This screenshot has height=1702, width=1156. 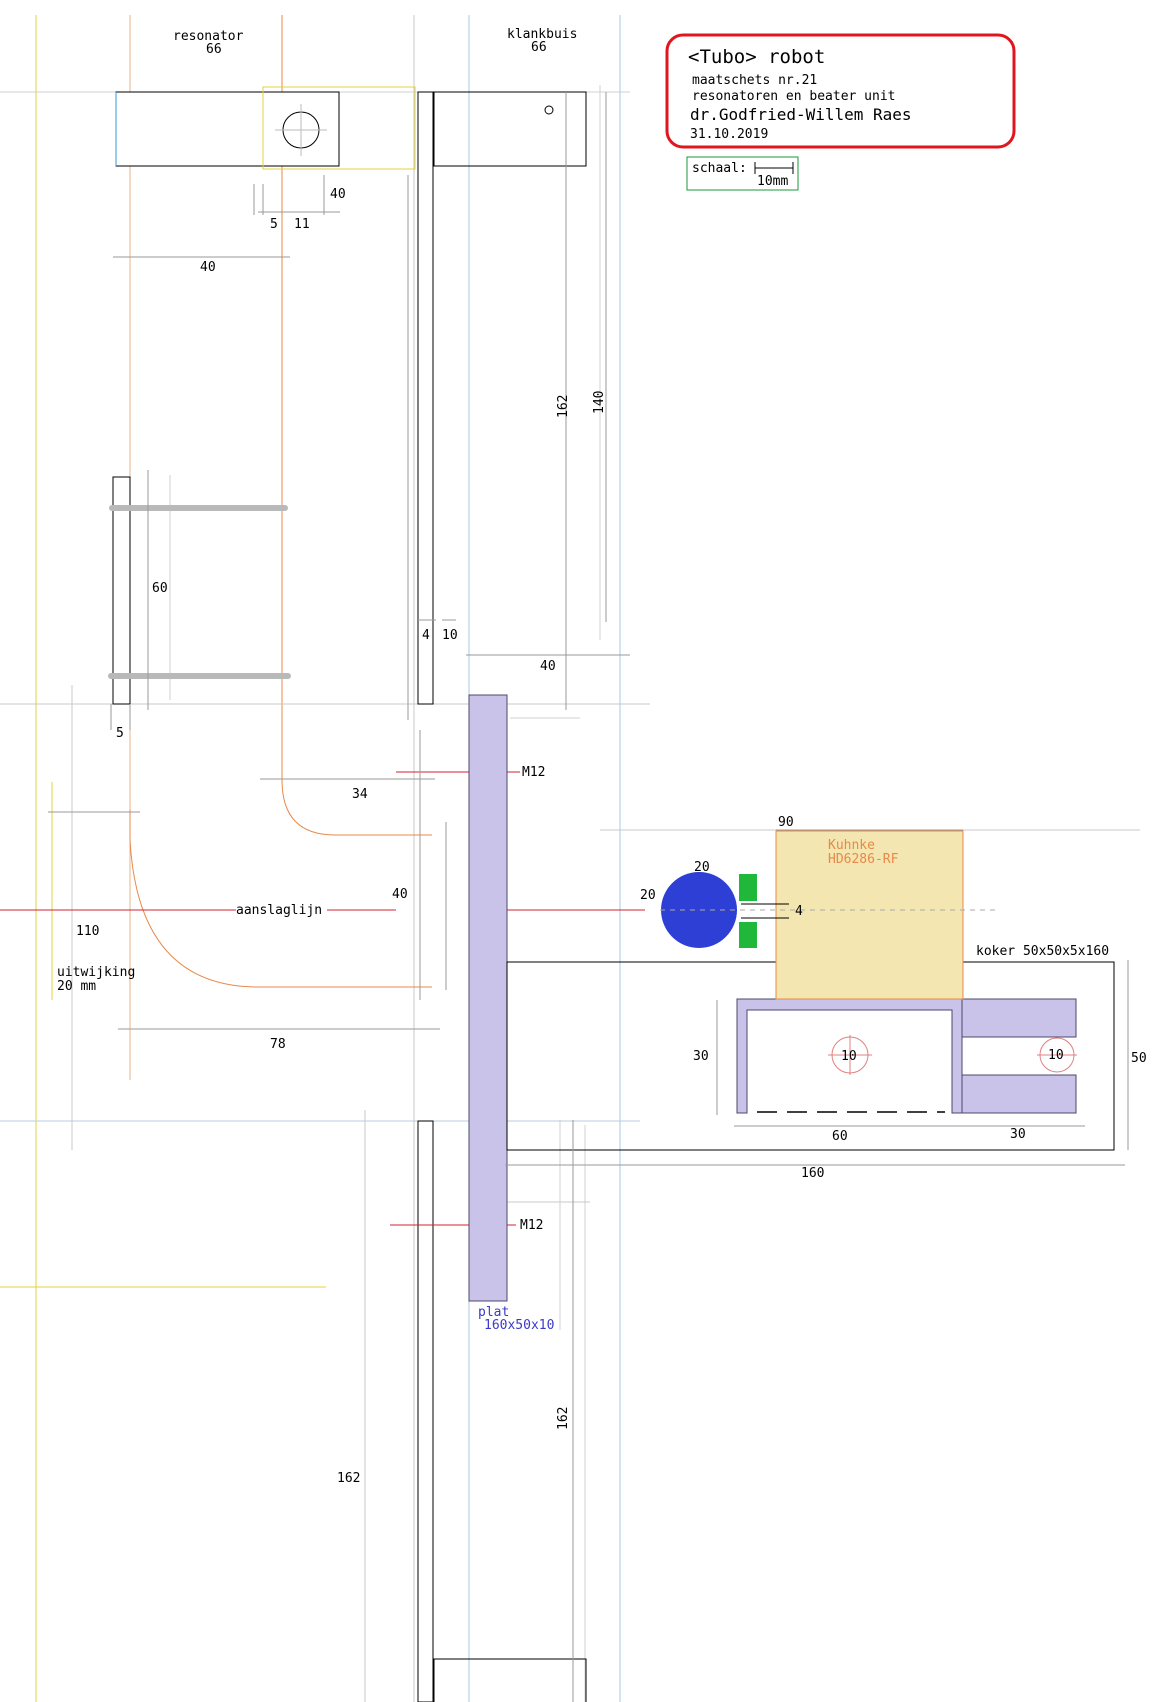 I want to click on scale-box: schaal: 10mm, so click(x=742, y=173).